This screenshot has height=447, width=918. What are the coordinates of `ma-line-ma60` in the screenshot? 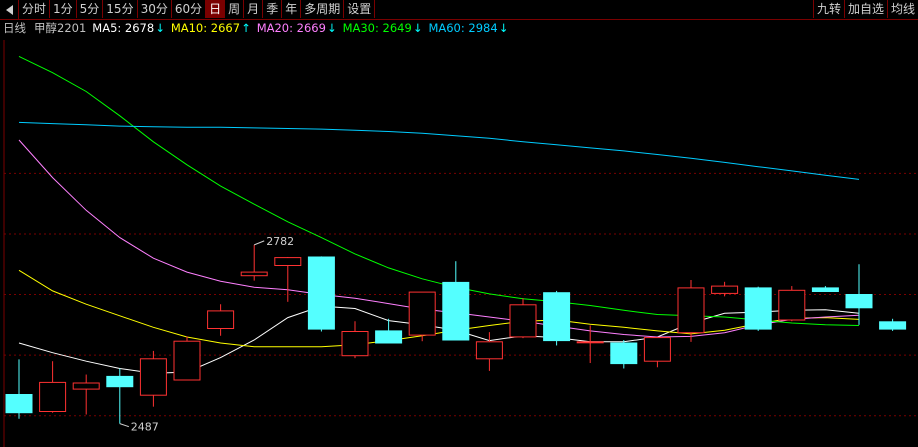 It's located at (439, 150).